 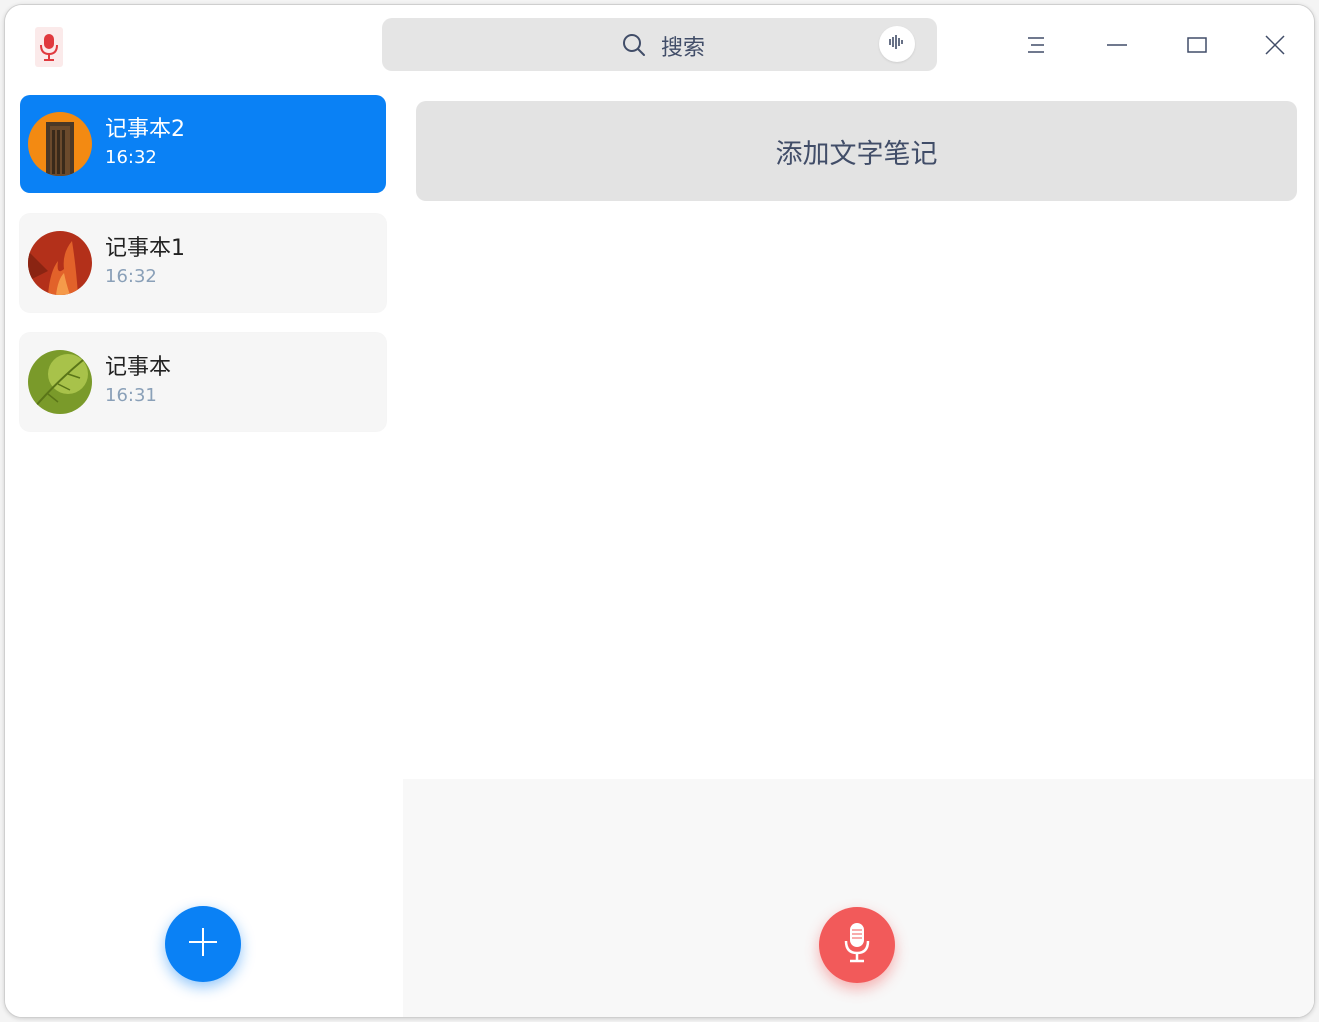 I want to click on voice-search-button, so click(x=897, y=44).